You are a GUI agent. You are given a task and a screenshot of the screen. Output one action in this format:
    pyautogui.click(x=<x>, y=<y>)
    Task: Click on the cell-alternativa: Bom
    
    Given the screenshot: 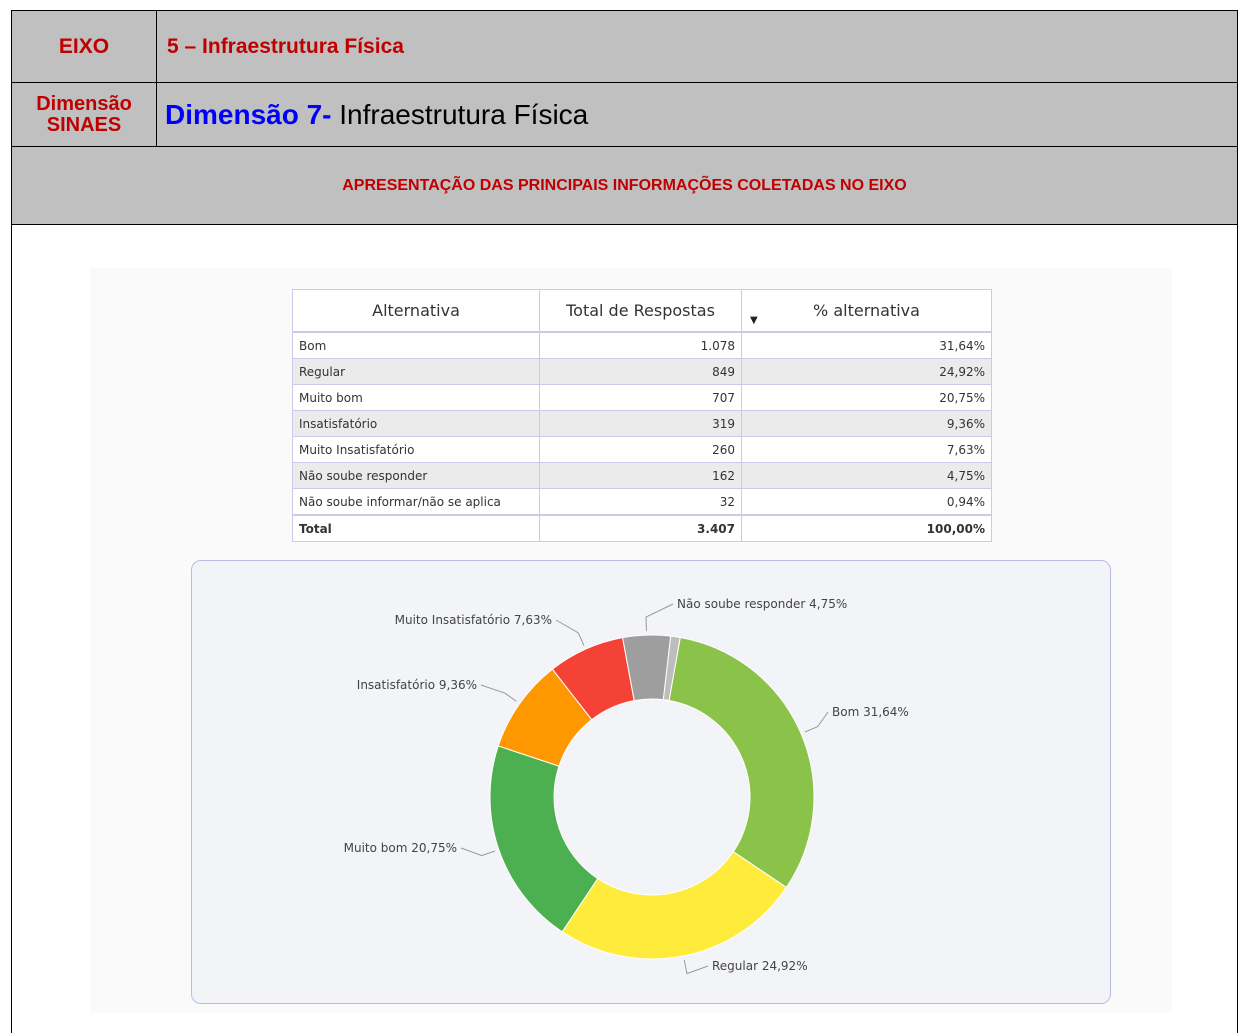 What is the action you would take?
    pyautogui.click(x=416, y=345)
    